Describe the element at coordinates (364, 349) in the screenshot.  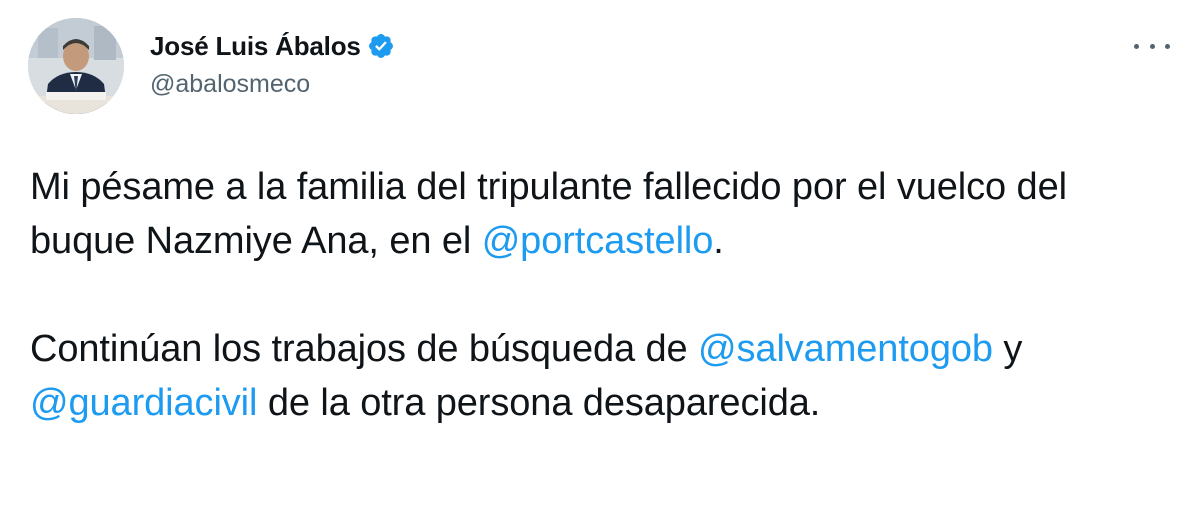
I see `tweet-text-segment: Continúan los trabajos de búsqueda de` at that location.